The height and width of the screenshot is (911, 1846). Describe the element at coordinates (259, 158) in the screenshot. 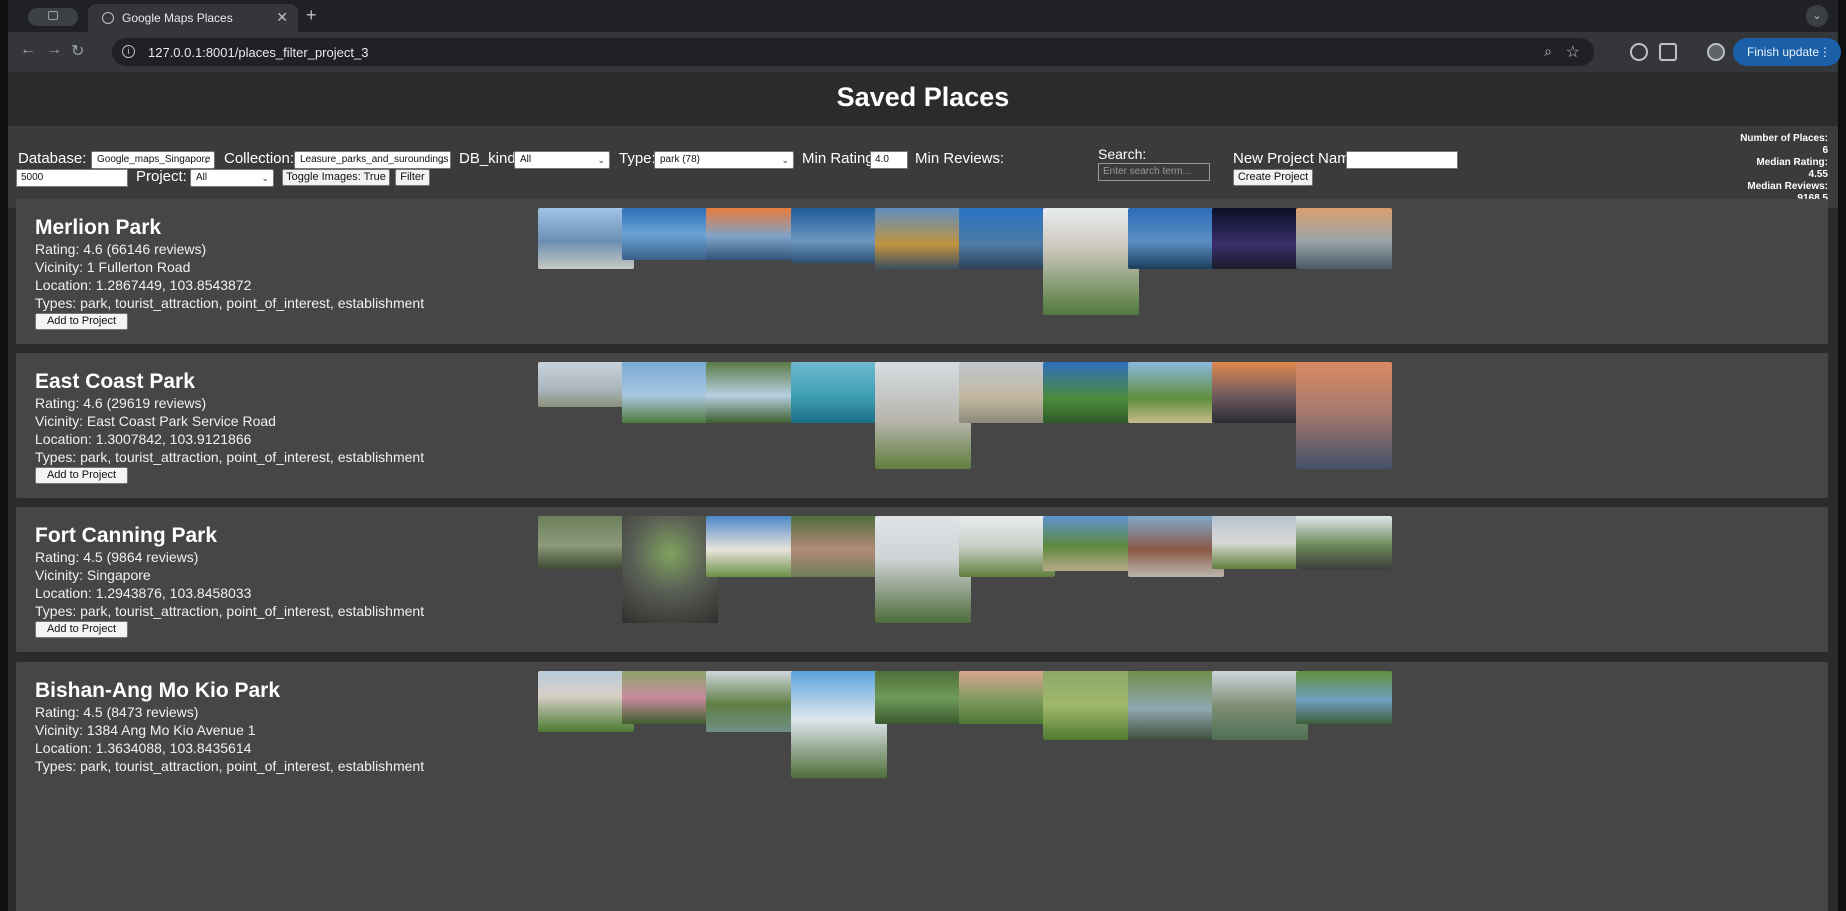

I see `collection-label: Collection:` at that location.